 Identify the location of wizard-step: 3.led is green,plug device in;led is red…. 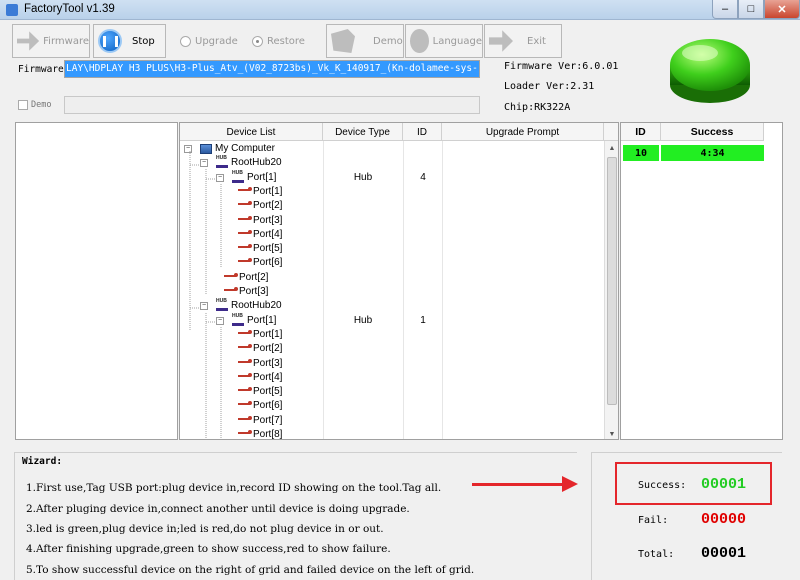
(205, 529).